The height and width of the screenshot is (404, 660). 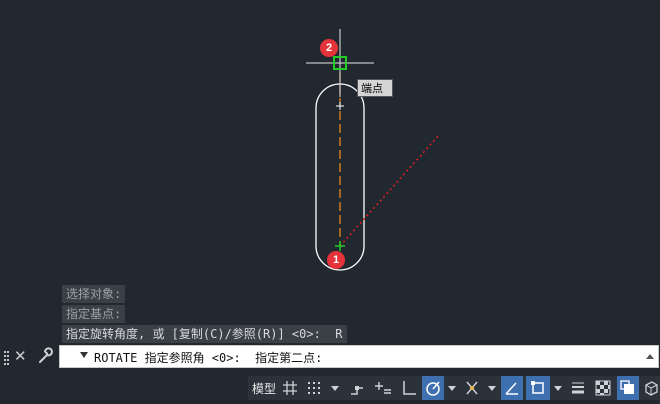 I want to click on polar-dropdown, so click(x=452, y=388).